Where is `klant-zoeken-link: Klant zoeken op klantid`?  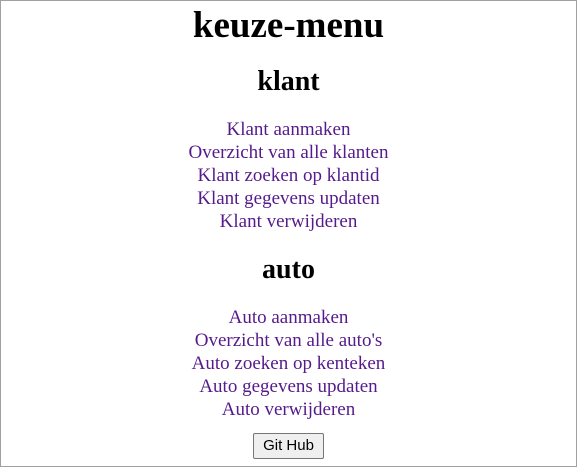 klant-zoeken-link: Klant zoeken op klantid is located at coordinates (288, 175).